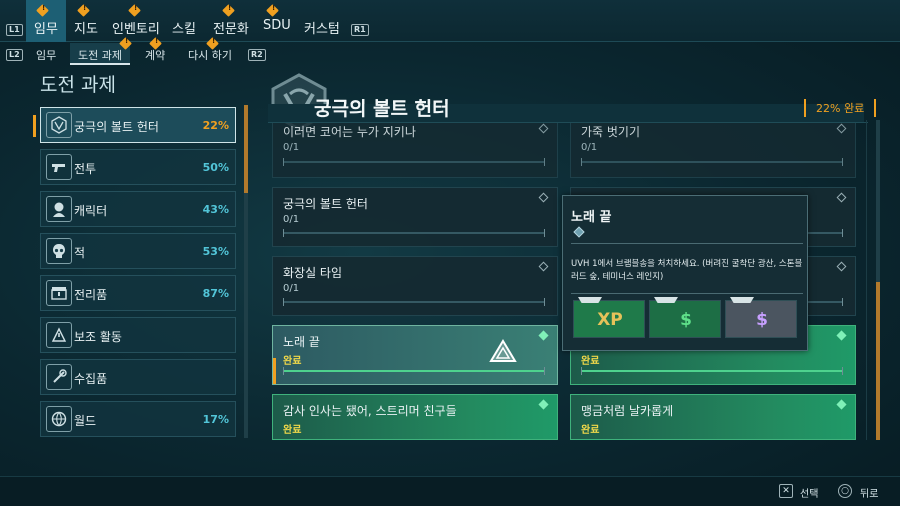 Image resolution: width=900 pixels, height=506 pixels. Describe the element at coordinates (215, 251) in the screenshot. I see `category-percent: 53%` at that location.